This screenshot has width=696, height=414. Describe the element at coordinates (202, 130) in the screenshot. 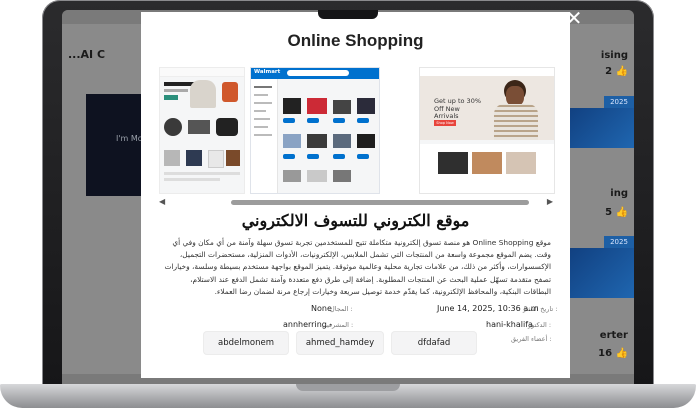

I see `gallery-image-furniture` at that location.